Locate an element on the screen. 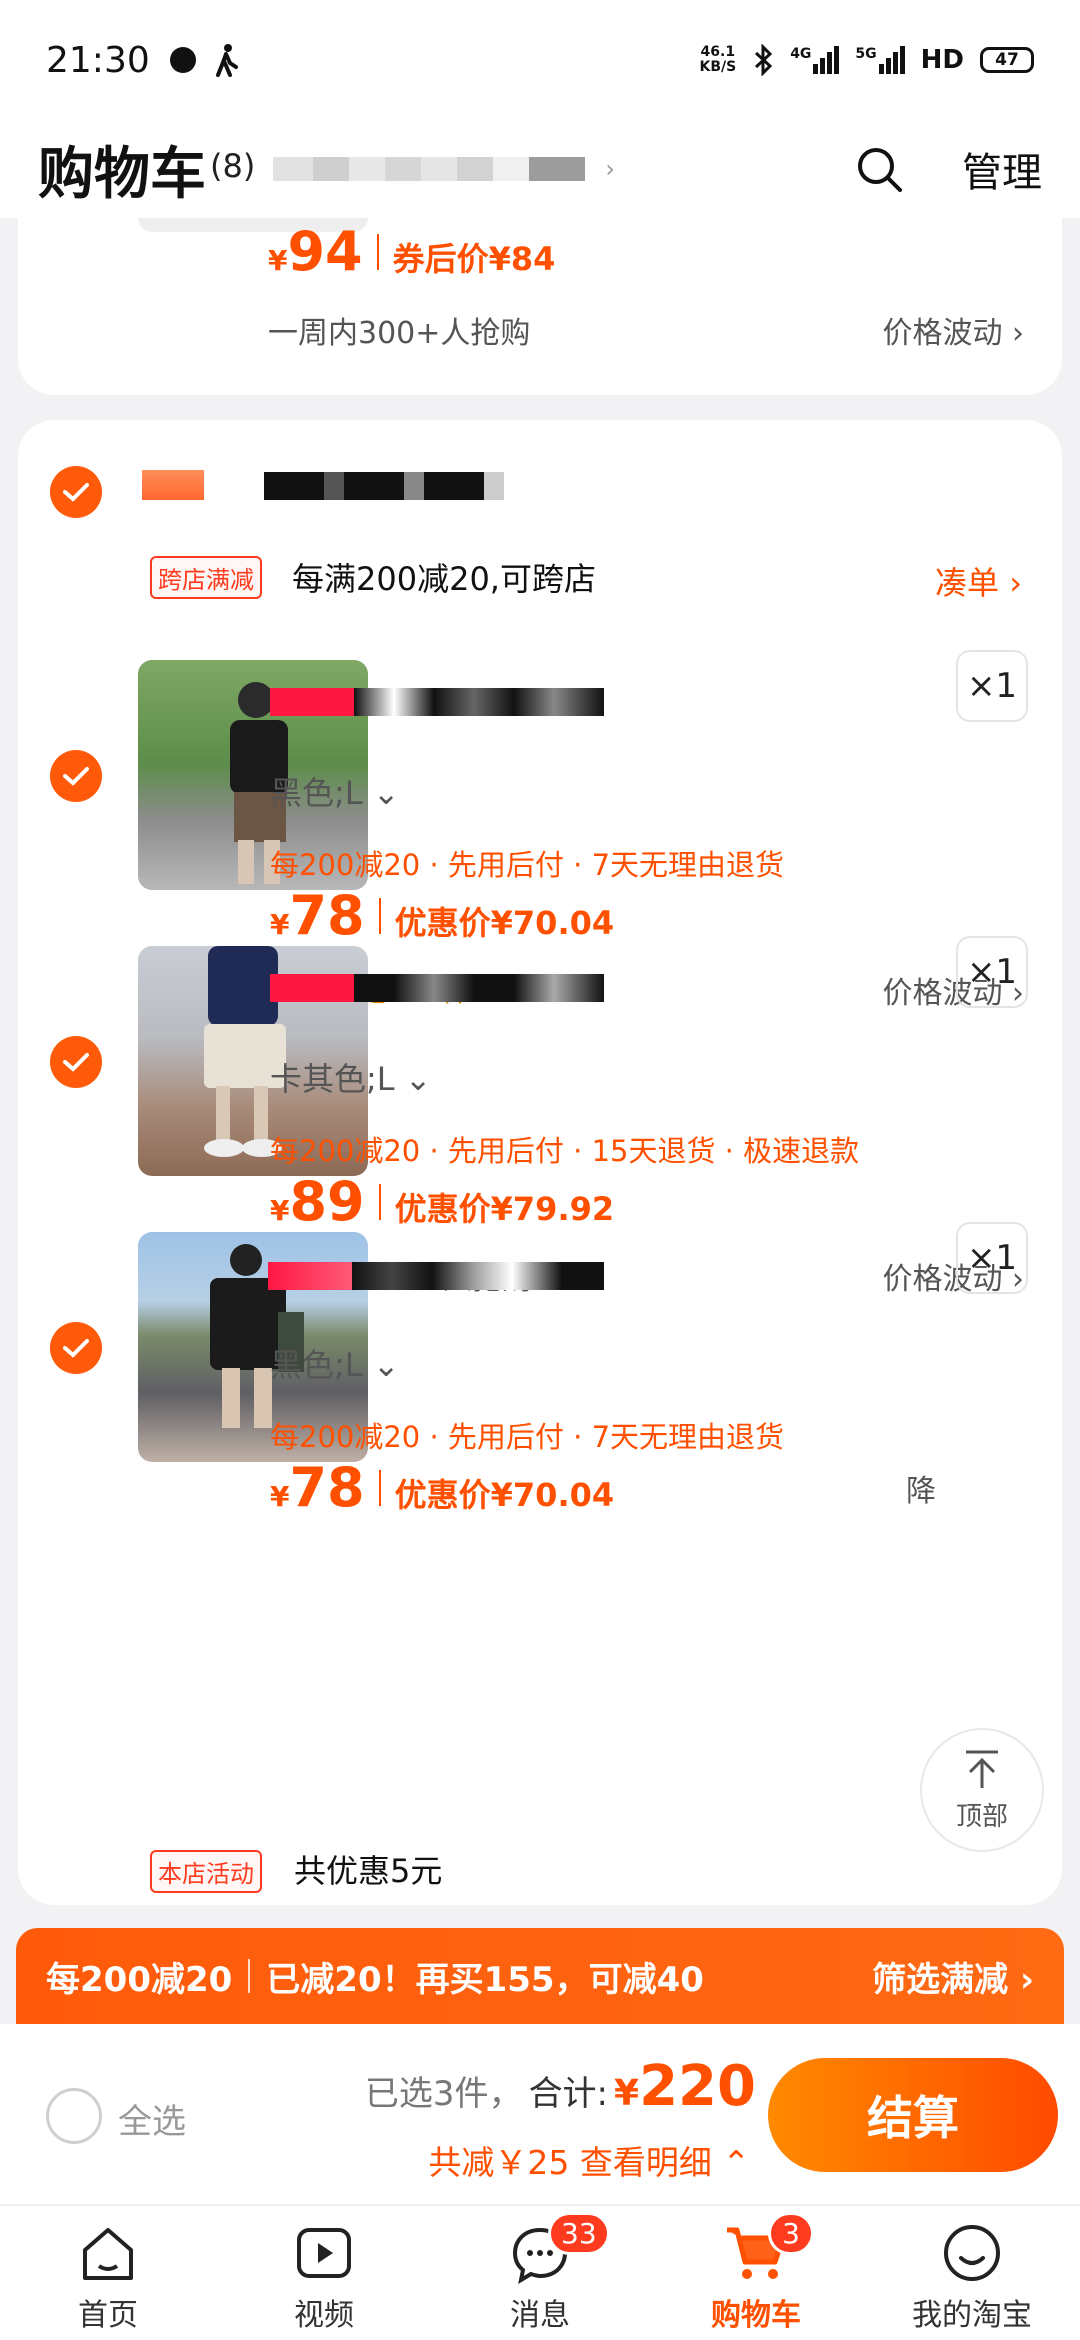 This screenshot has height=2340, width=1080. tab-messages: 33 消息 is located at coordinates (540, 2273).